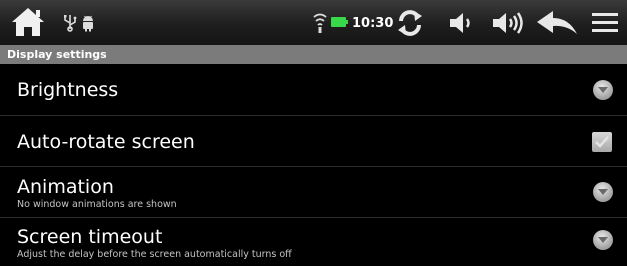 The width and height of the screenshot is (627, 266). Describe the element at coordinates (339, 22) in the screenshot. I see `battery-icon` at that location.